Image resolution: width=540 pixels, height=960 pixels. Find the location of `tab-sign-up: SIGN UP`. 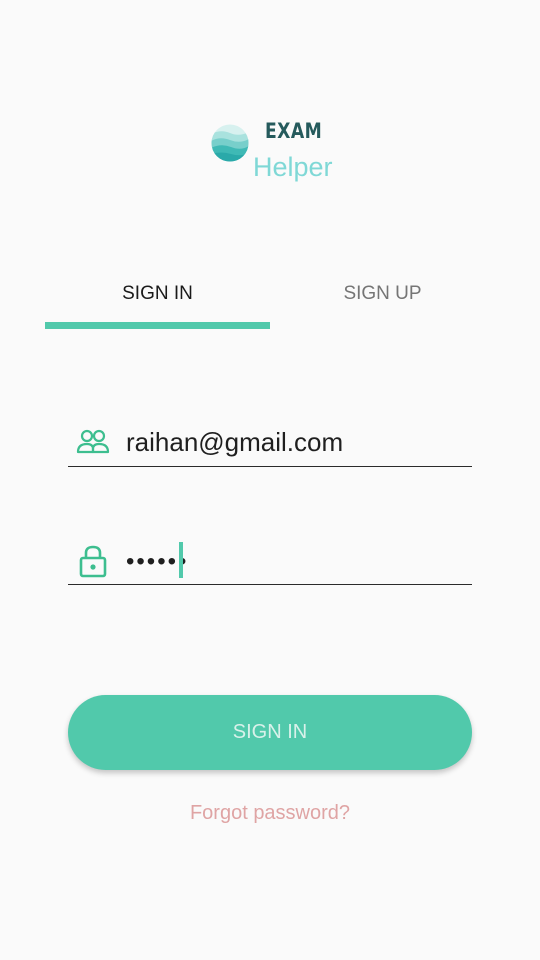

tab-sign-up: SIGN UP is located at coordinates (382, 294).